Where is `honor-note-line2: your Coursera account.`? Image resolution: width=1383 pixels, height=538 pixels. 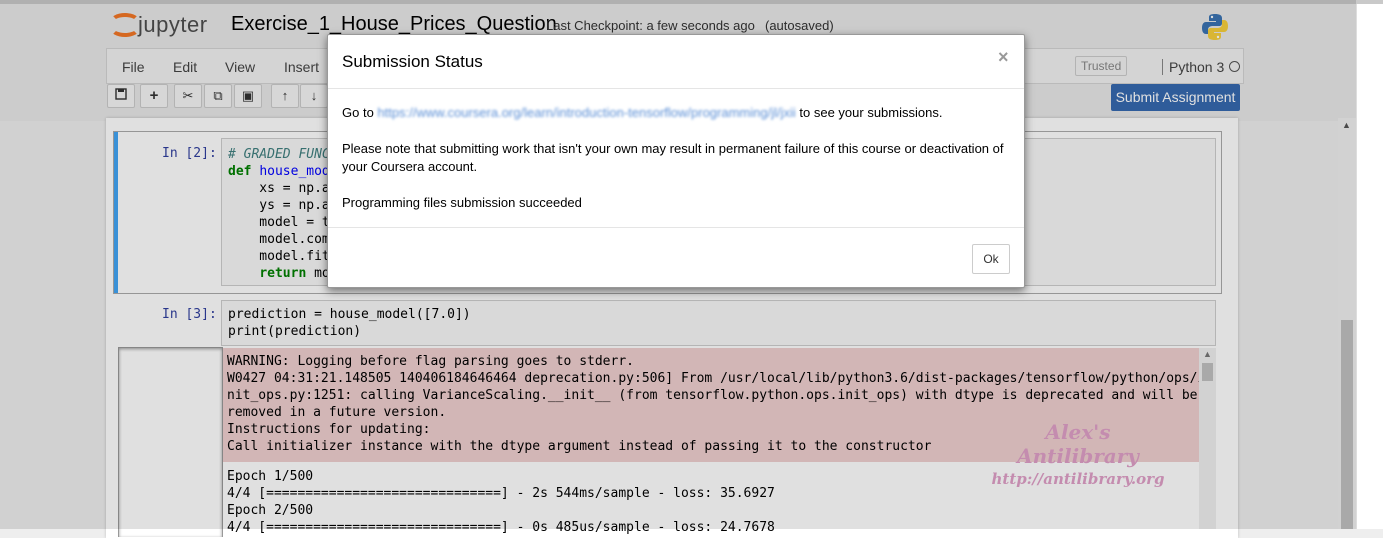 honor-note-line2: your Coursera account. is located at coordinates (410, 166).